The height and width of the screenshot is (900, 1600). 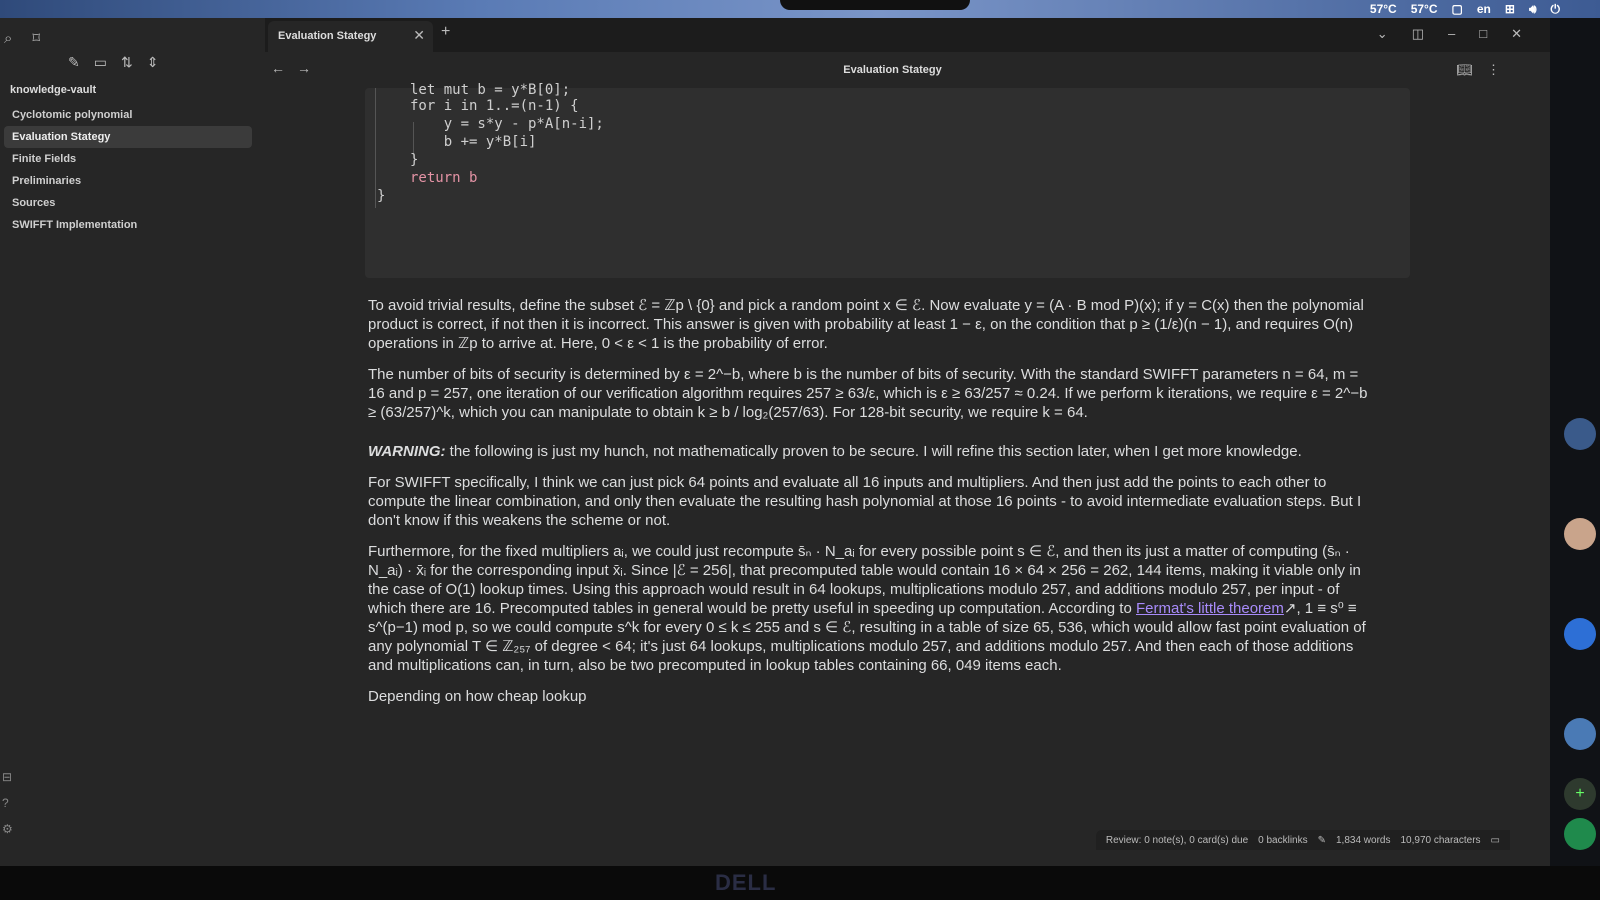 I want to click on add-icon: +, so click(x=1580, y=794).